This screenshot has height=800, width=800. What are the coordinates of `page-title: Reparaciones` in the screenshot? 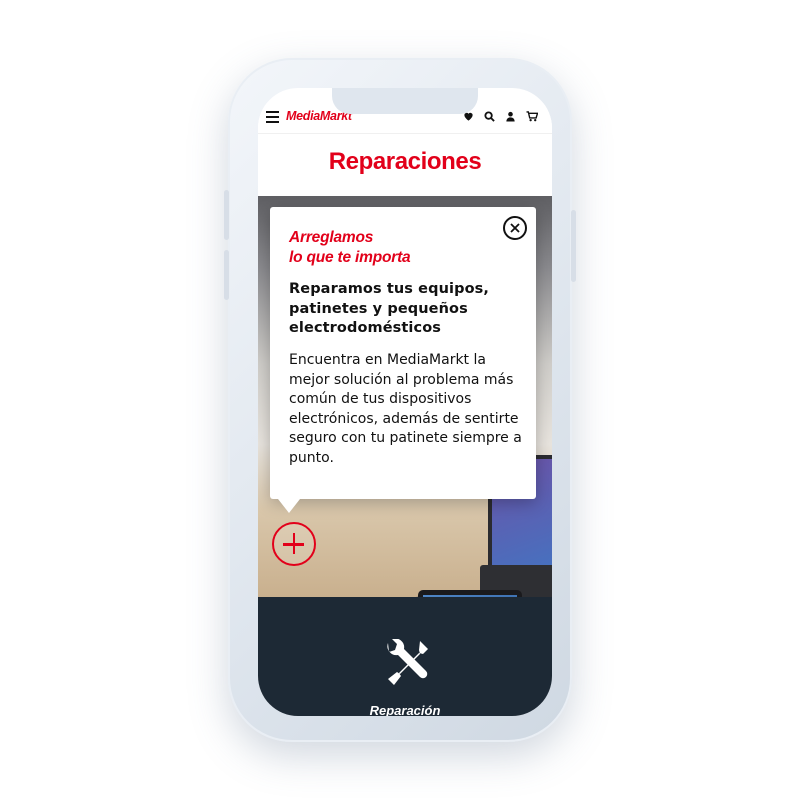 It's located at (405, 161).